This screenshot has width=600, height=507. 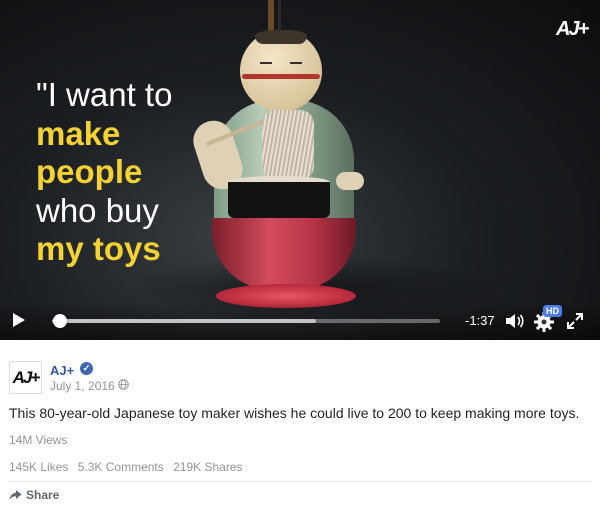 I want to click on page-name-link: AJ+, so click(x=62, y=370).